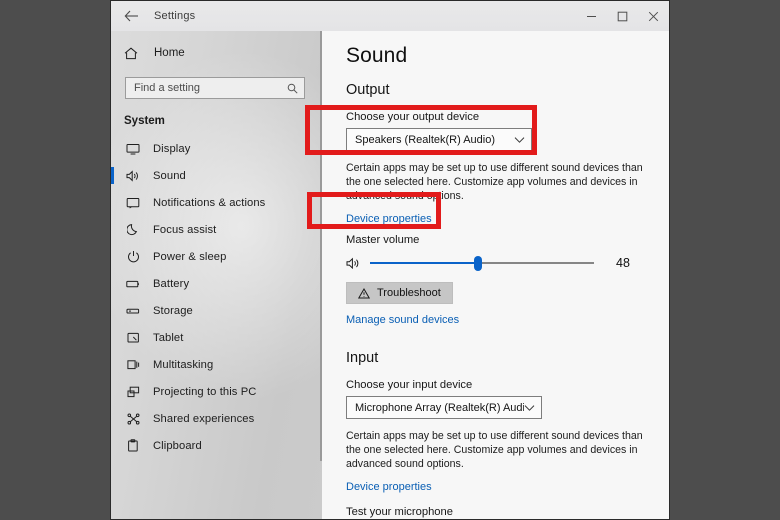 Image resolution: width=780 pixels, height=520 pixels. Describe the element at coordinates (204, 418) in the screenshot. I see `sidebar-item-label: Shared experiences` at that location.